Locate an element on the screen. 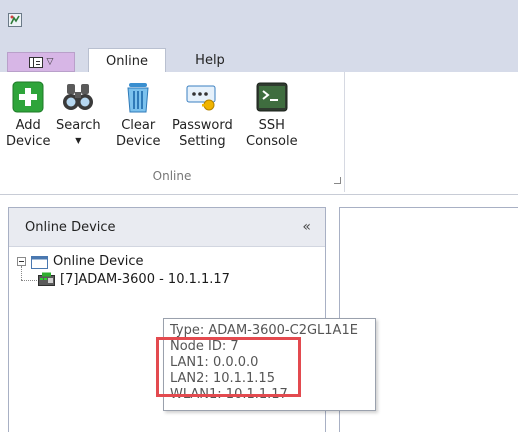  panel-gap is located at coordinates (259, 201).